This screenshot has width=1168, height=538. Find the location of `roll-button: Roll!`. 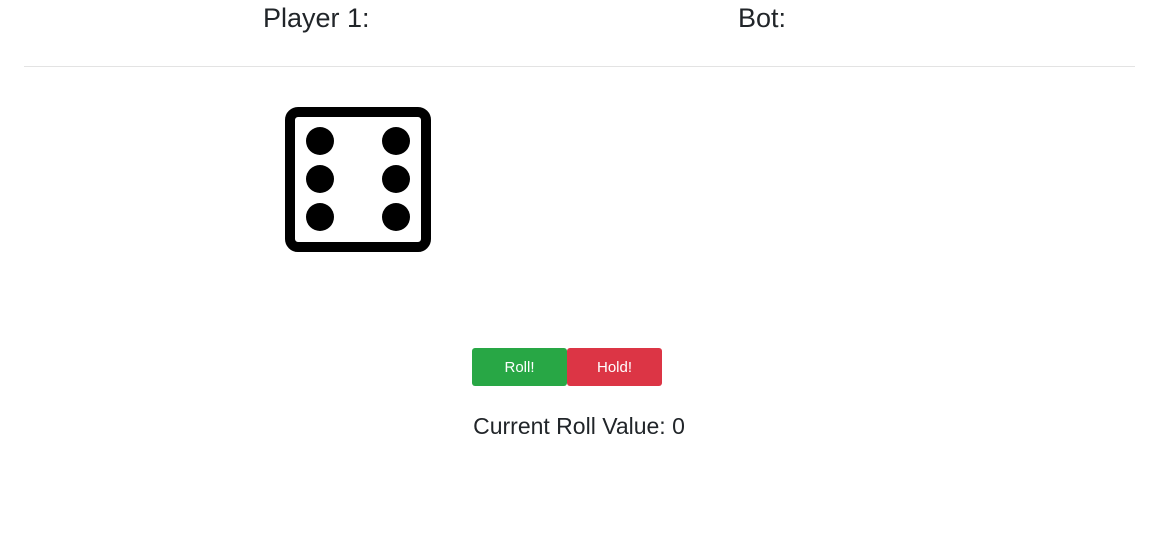

roll-button: Roll! is located at coordinates (519, 367).